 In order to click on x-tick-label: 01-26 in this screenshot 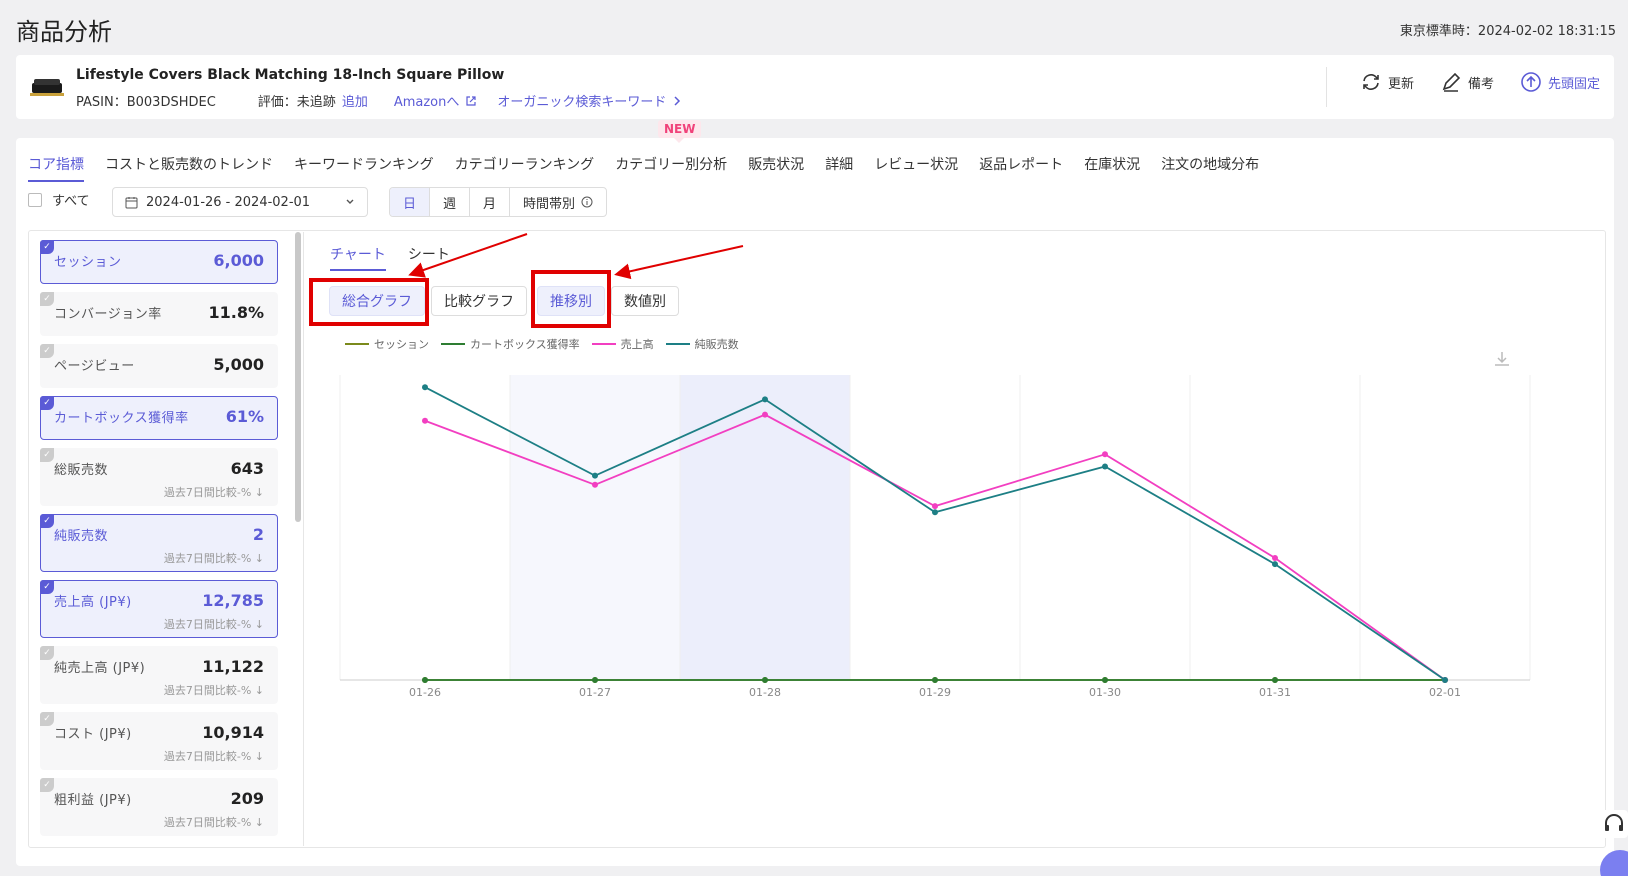, I will do `click(425, 692)`.